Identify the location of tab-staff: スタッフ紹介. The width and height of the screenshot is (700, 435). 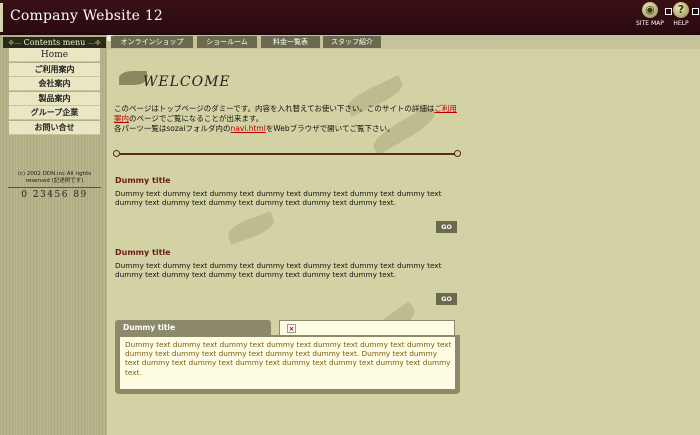
(352, 42).